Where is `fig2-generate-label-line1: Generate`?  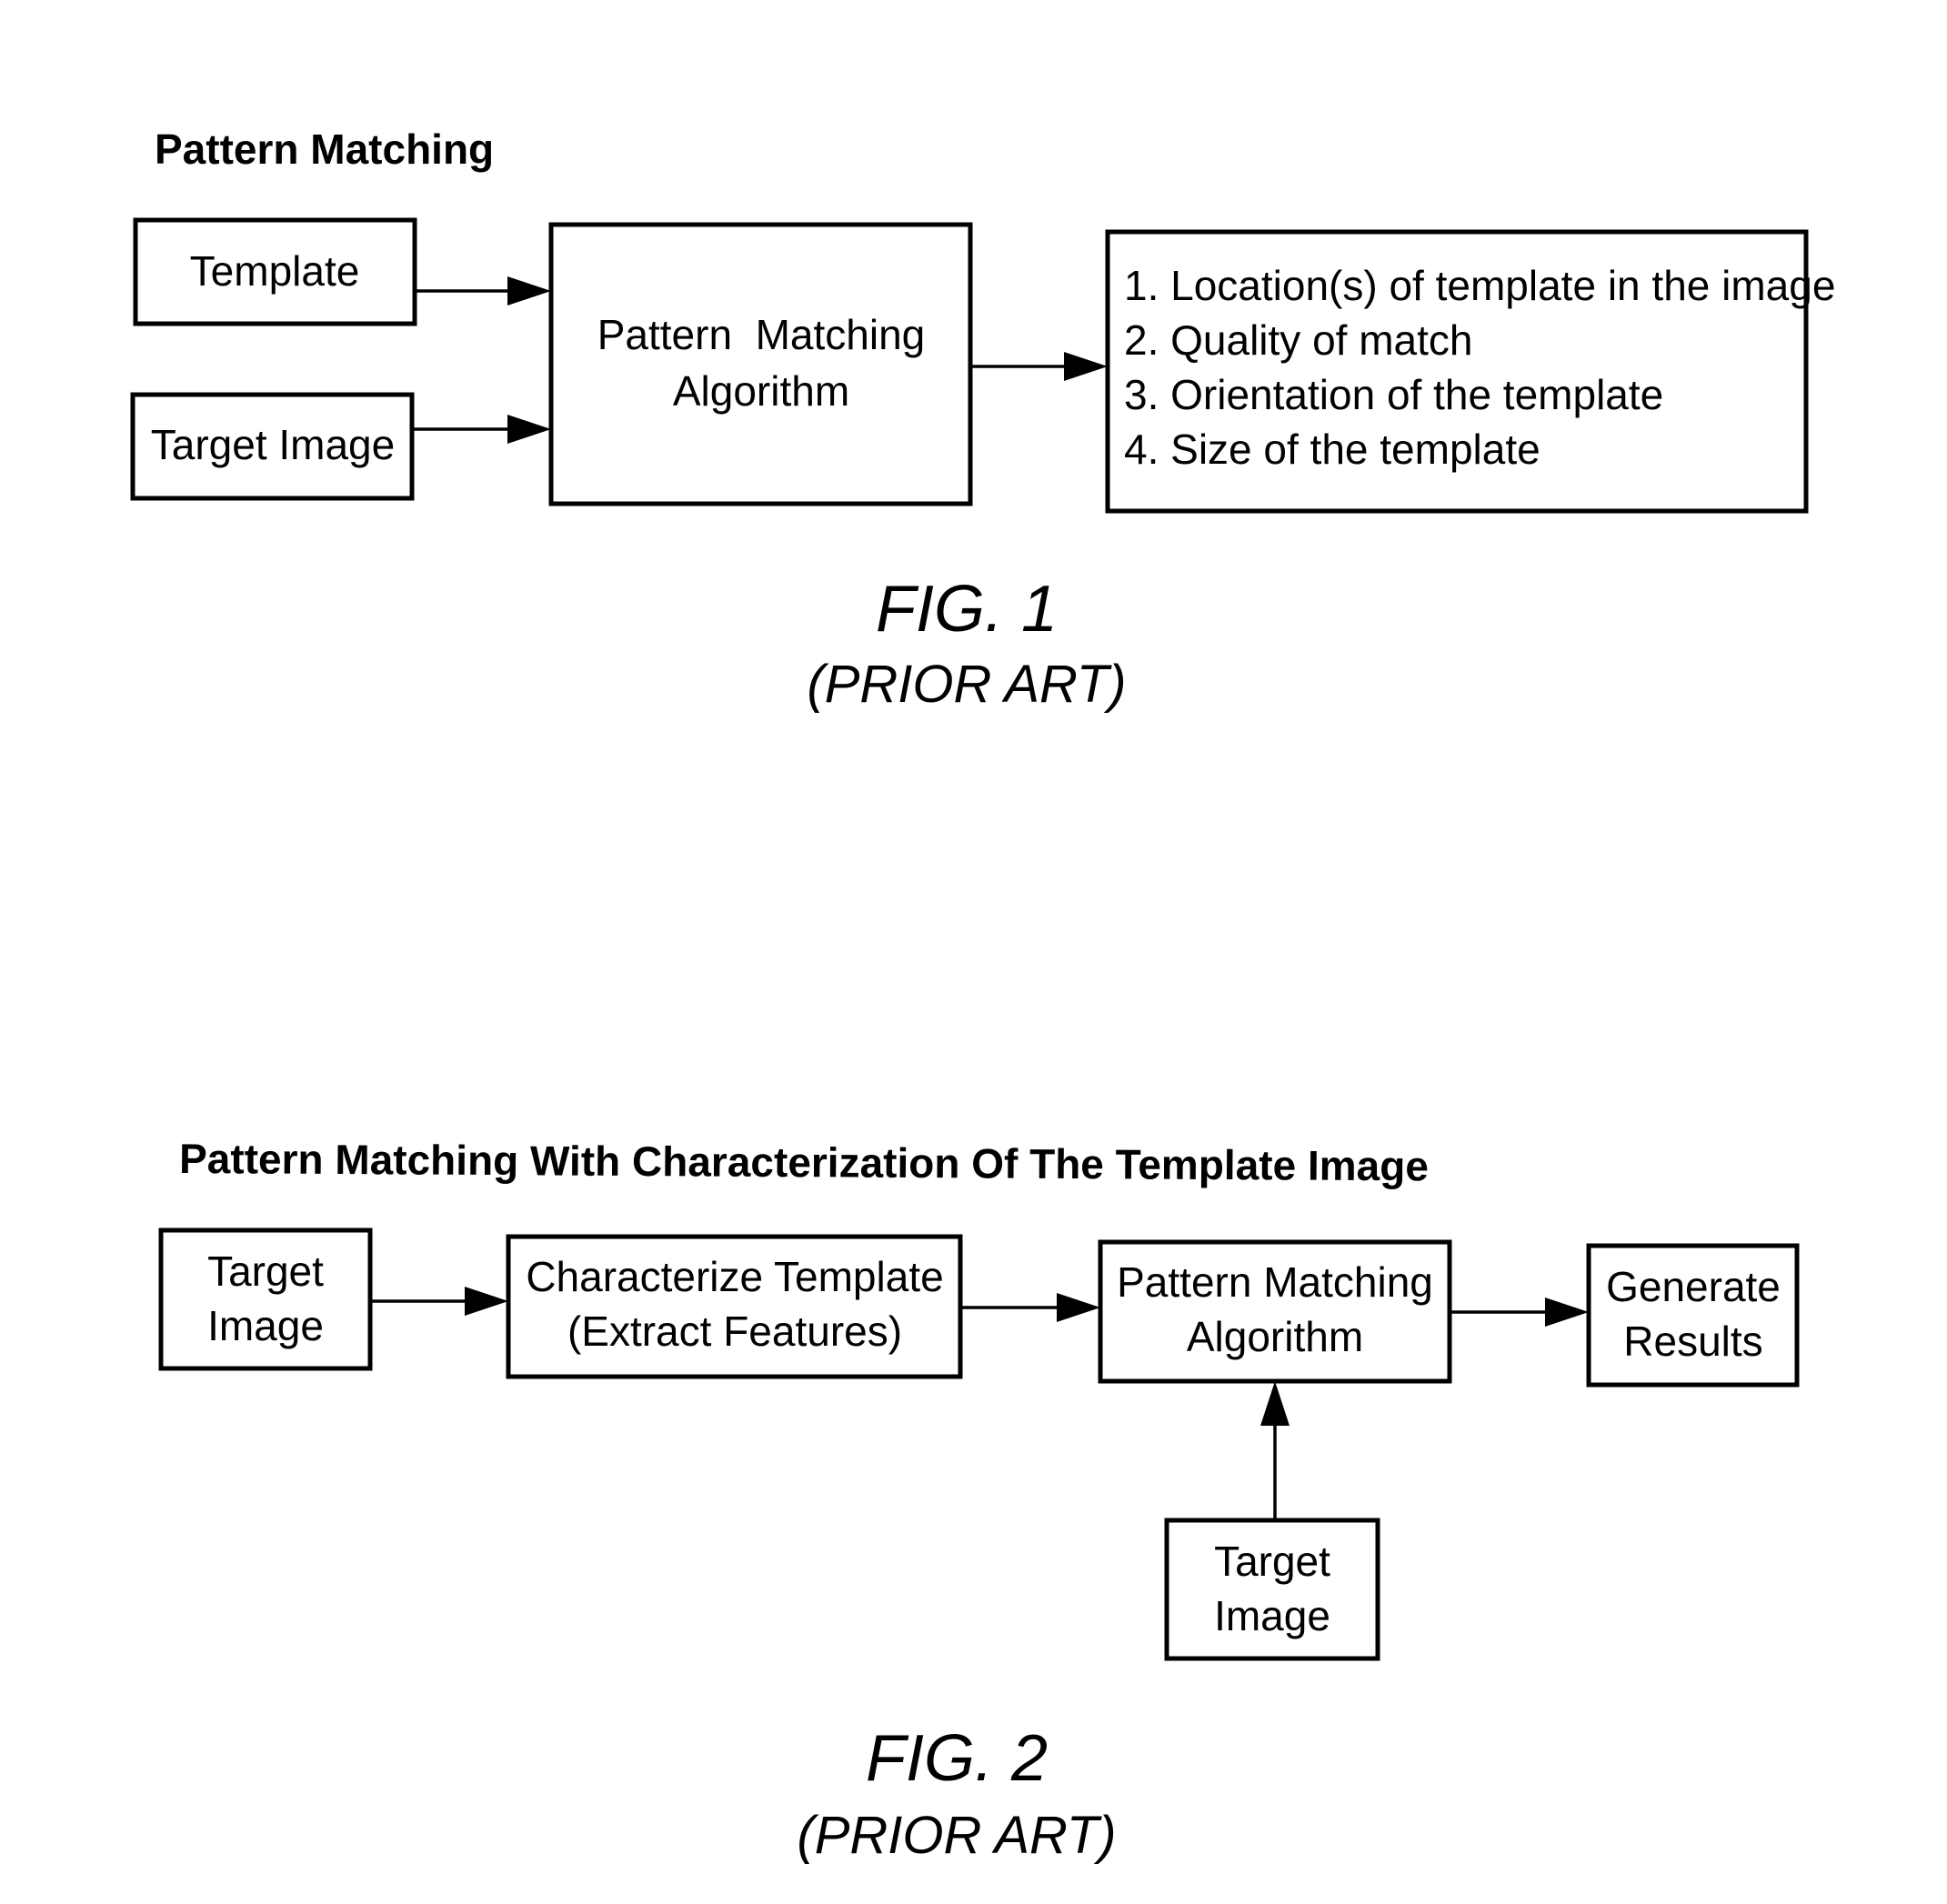
fig2-generate-label-line1: Generate is located at coordinates (1694, 1287).